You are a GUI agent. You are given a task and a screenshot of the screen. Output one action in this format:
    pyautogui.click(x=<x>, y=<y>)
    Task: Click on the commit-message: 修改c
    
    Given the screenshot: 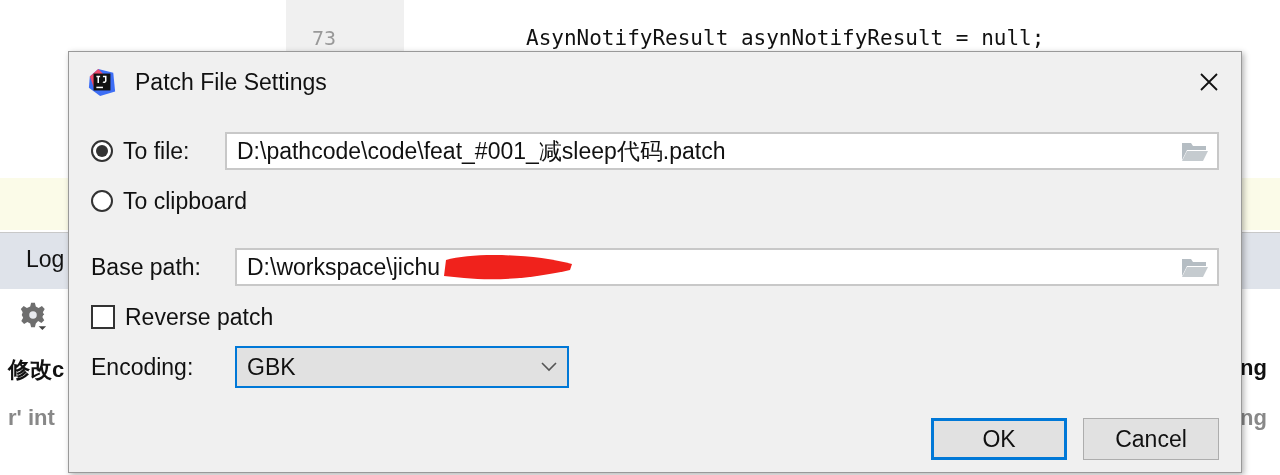 What is the action you would take?
    pyautogui.click(x=36, y=370)
    